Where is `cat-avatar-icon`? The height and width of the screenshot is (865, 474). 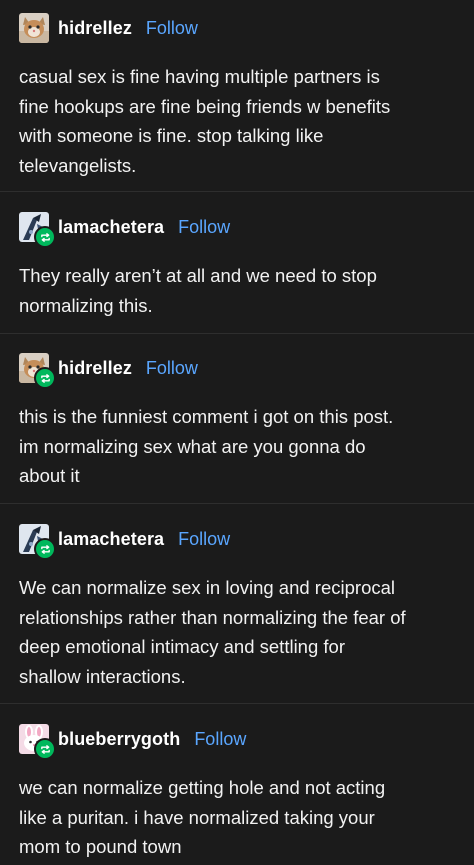 cat-avatar-icon is located at coordinates (34, 28).